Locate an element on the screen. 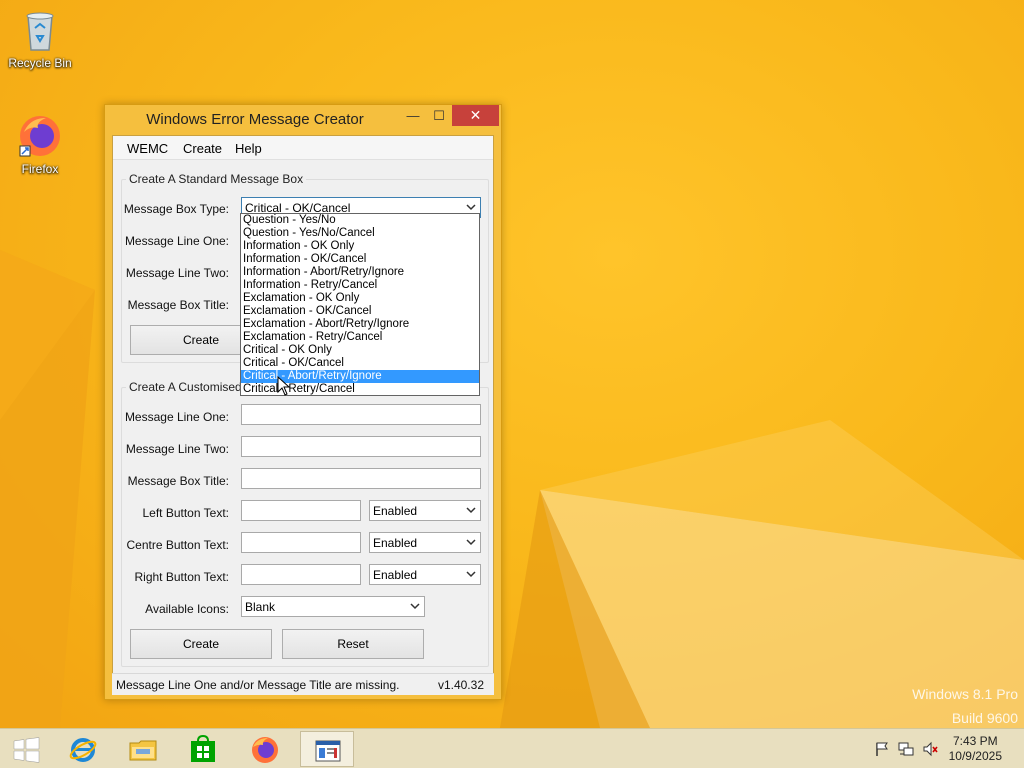 This screenshot has height=768, width=1024. right-button-label: Right Button Text: is located at coordinates (182, 577).